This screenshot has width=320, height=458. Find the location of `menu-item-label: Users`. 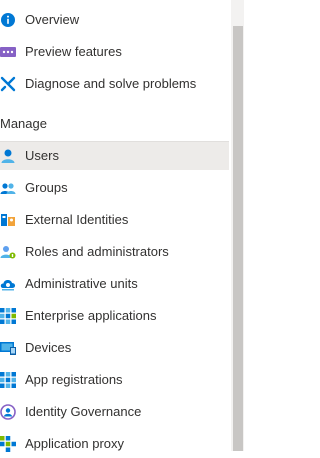

menu-item-label: Users is located at coordinates (42, 155).